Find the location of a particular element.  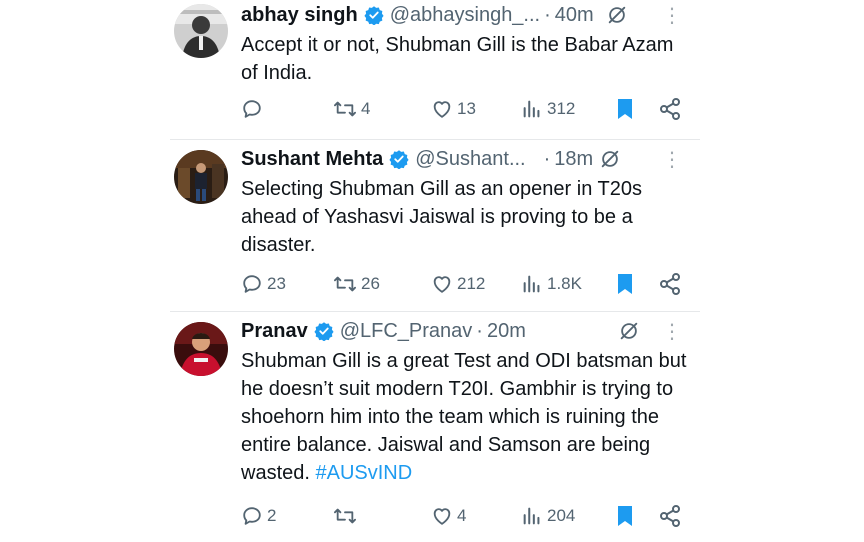

tweet-header: Sushant Mehta @Sushant... · 18m ⋮ is located at coordinates (465, 159).